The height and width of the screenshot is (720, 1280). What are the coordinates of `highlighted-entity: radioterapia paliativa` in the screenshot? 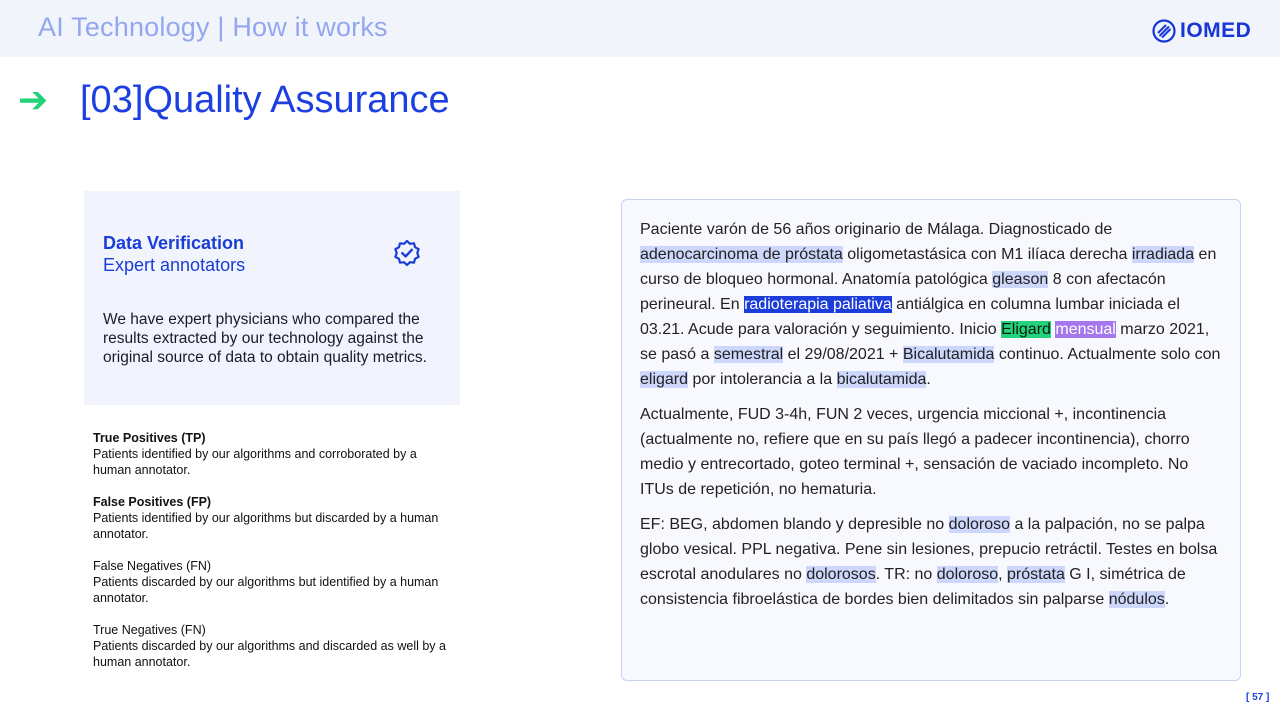 It's located at (818, 304).